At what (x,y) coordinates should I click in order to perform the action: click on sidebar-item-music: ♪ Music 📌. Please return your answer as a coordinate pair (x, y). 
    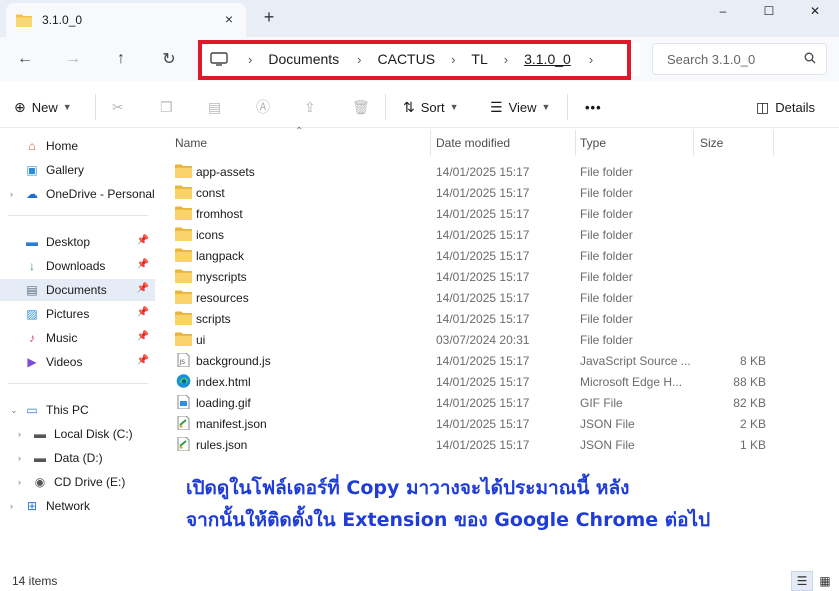
    Looking at the image, I should click on (77, 338).